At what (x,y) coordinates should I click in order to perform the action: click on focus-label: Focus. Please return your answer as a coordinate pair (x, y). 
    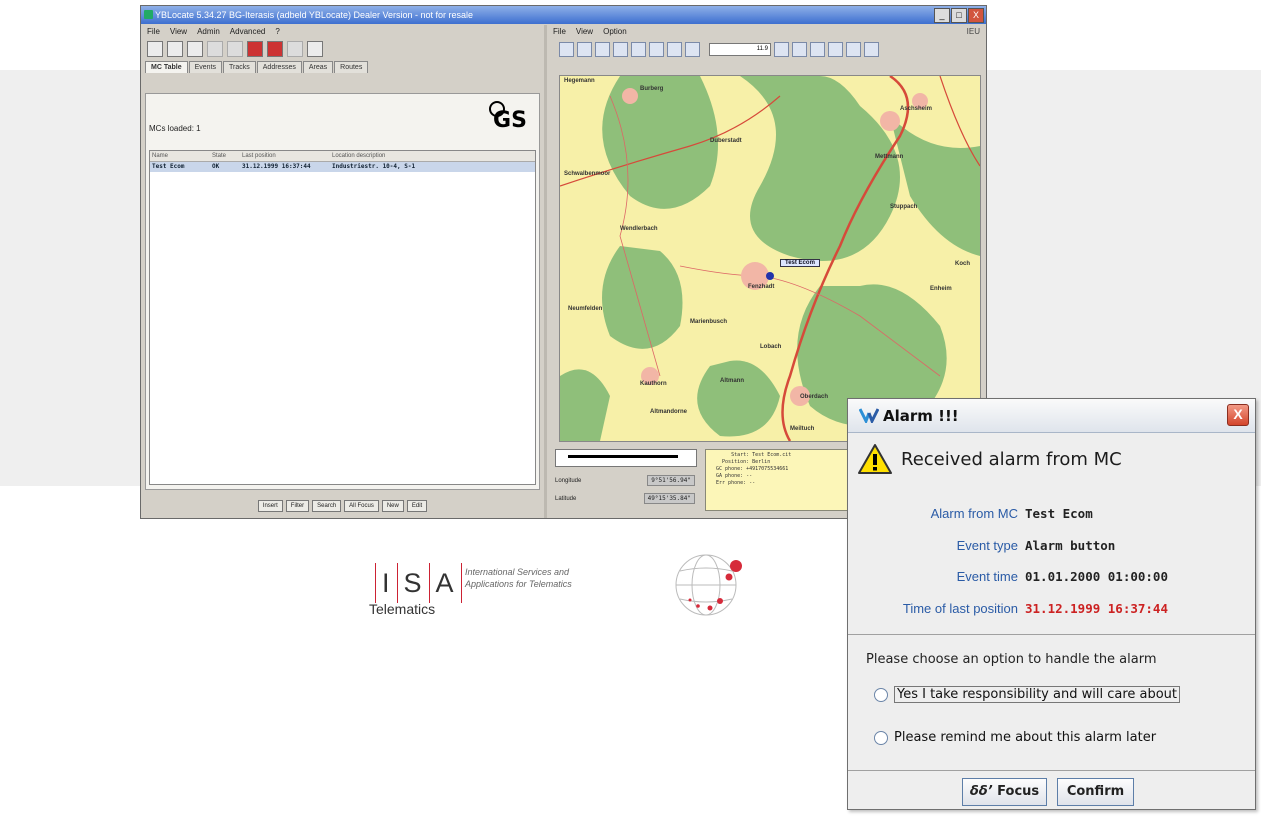
    Looking at the image, I should click on (1018, 791).